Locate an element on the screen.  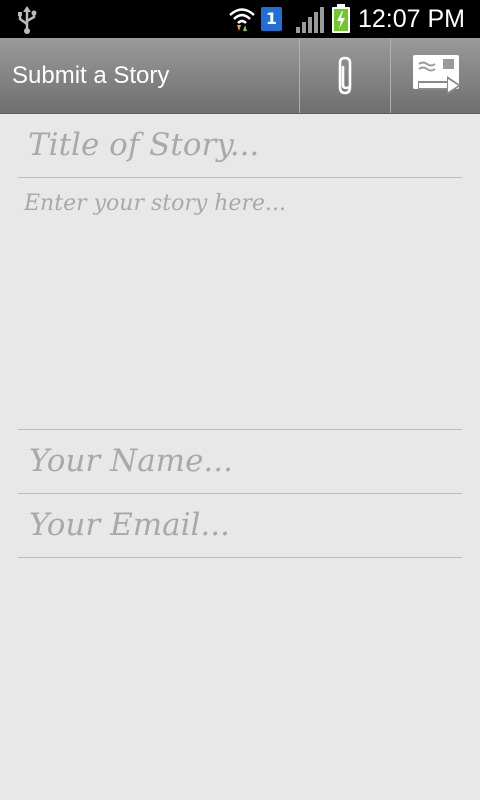
signal-icon is located at coordinates (311, 22).